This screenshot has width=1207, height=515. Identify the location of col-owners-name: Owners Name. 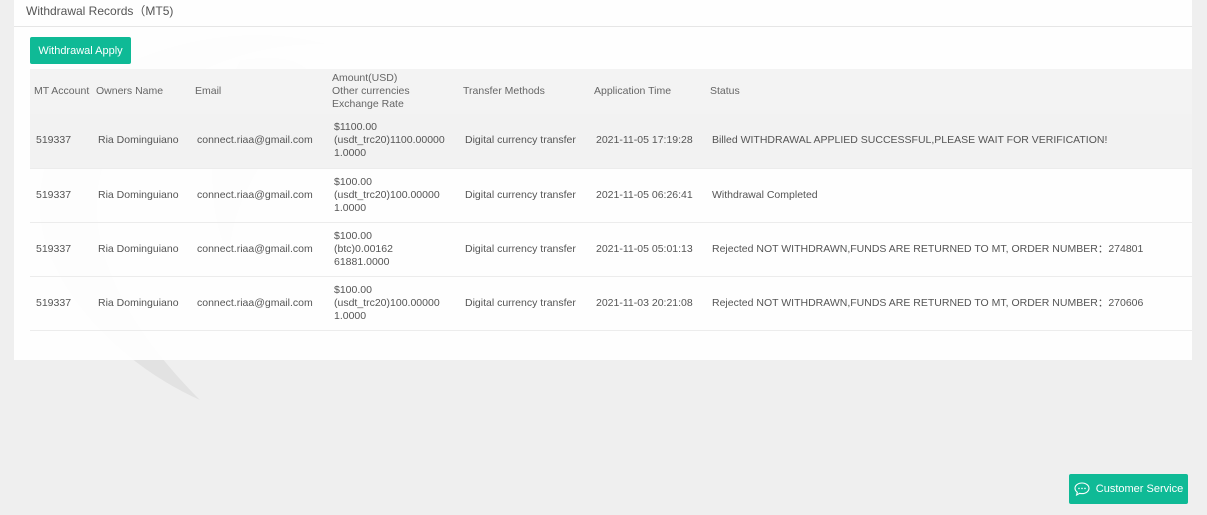
(130, 91).